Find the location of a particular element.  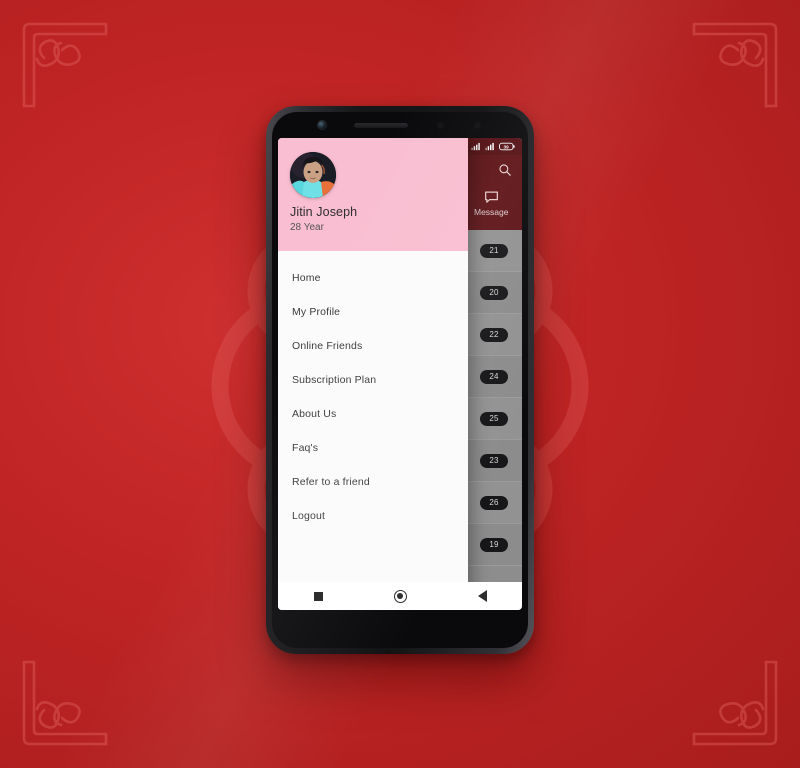

back-triangle-icon is located at coordinates (482, 596).